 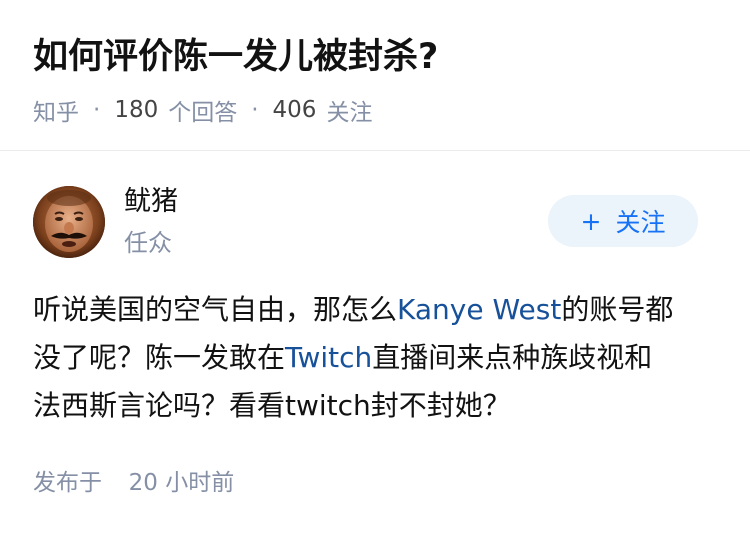 I want to click on twitch-link: Twitch, so click(x=328, y=357).